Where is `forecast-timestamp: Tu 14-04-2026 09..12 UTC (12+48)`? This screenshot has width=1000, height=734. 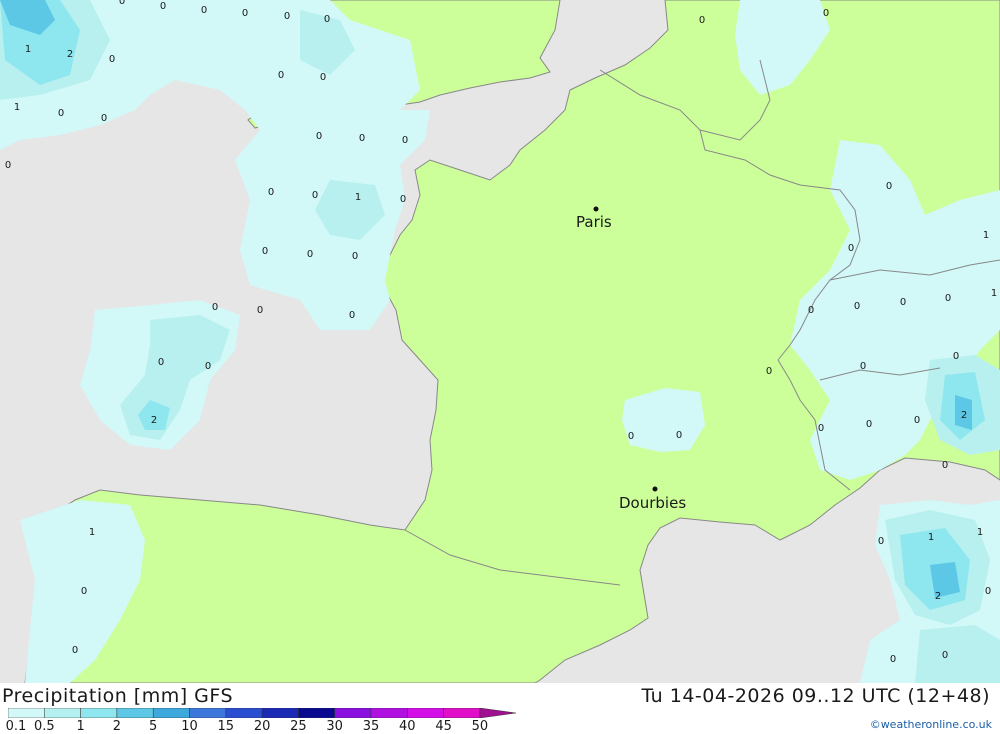
forecast-timestamp: Tu 14-04-2026 09..12 UTC (12+48) is located at coordinates (815, 696).